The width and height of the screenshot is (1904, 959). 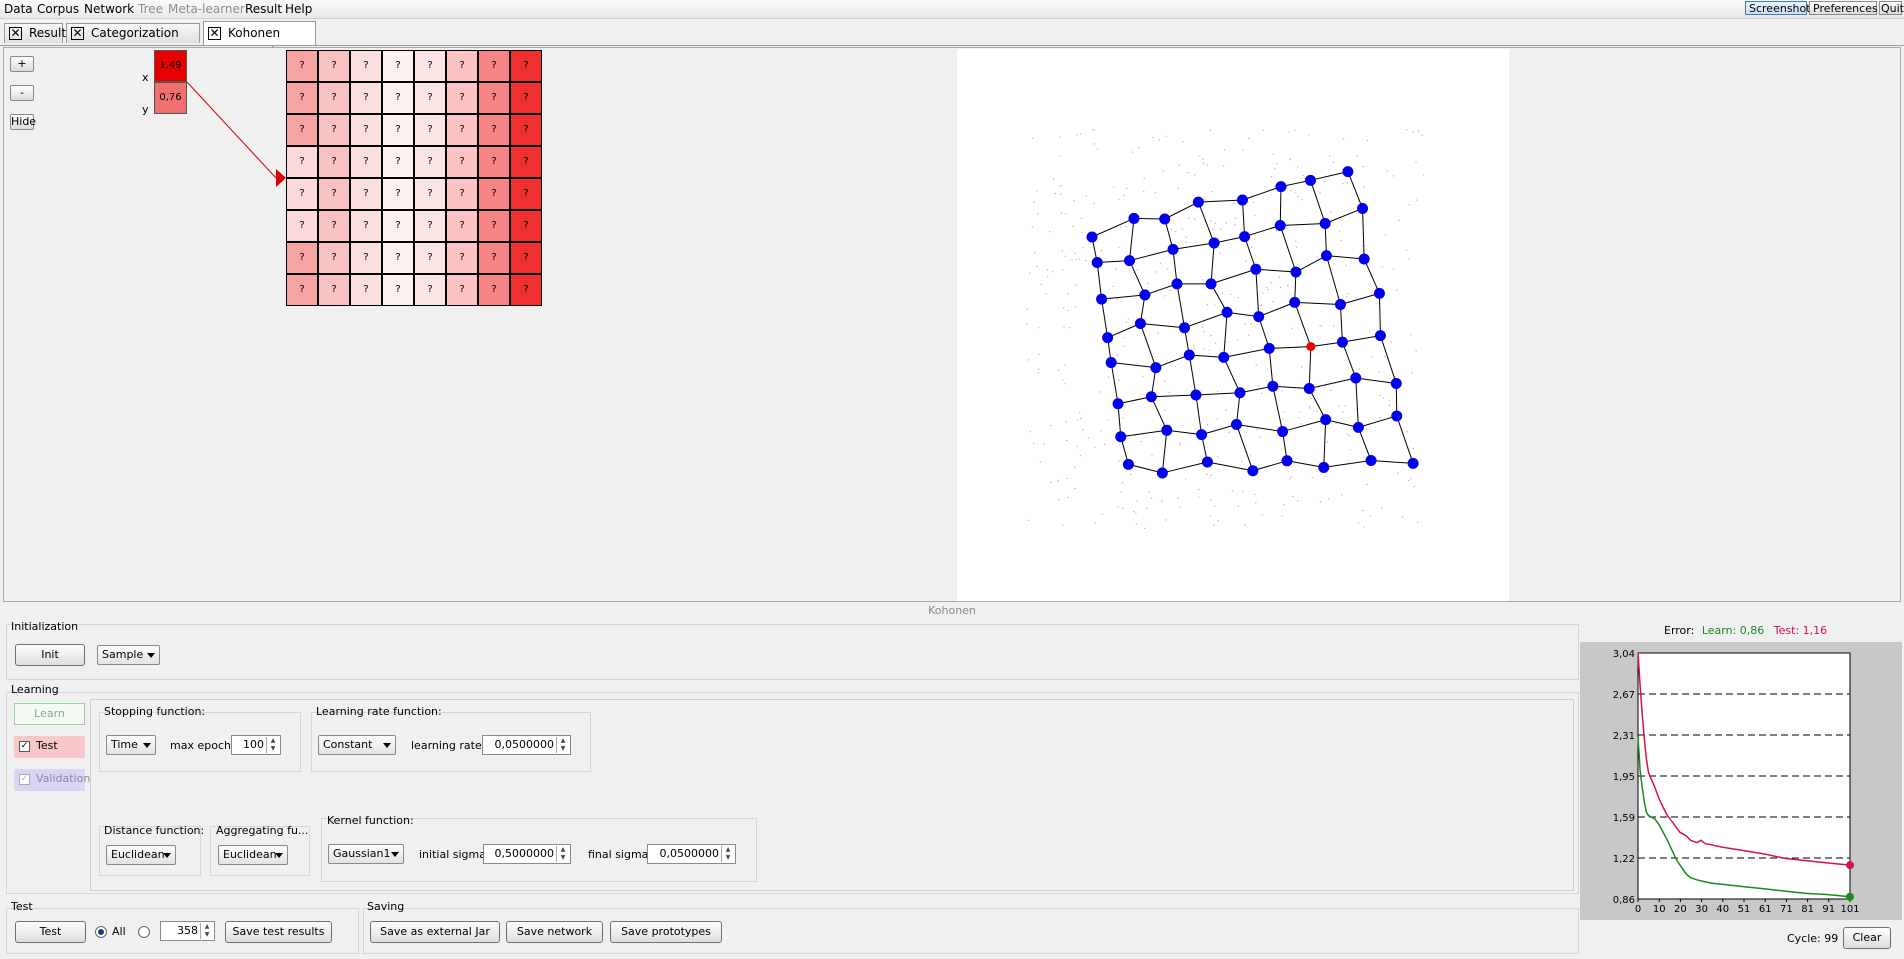 What do you see at coordinates (128, 655) in the screenshot?
I see `init-method-select: Sample` at bounding box center [128, 655].